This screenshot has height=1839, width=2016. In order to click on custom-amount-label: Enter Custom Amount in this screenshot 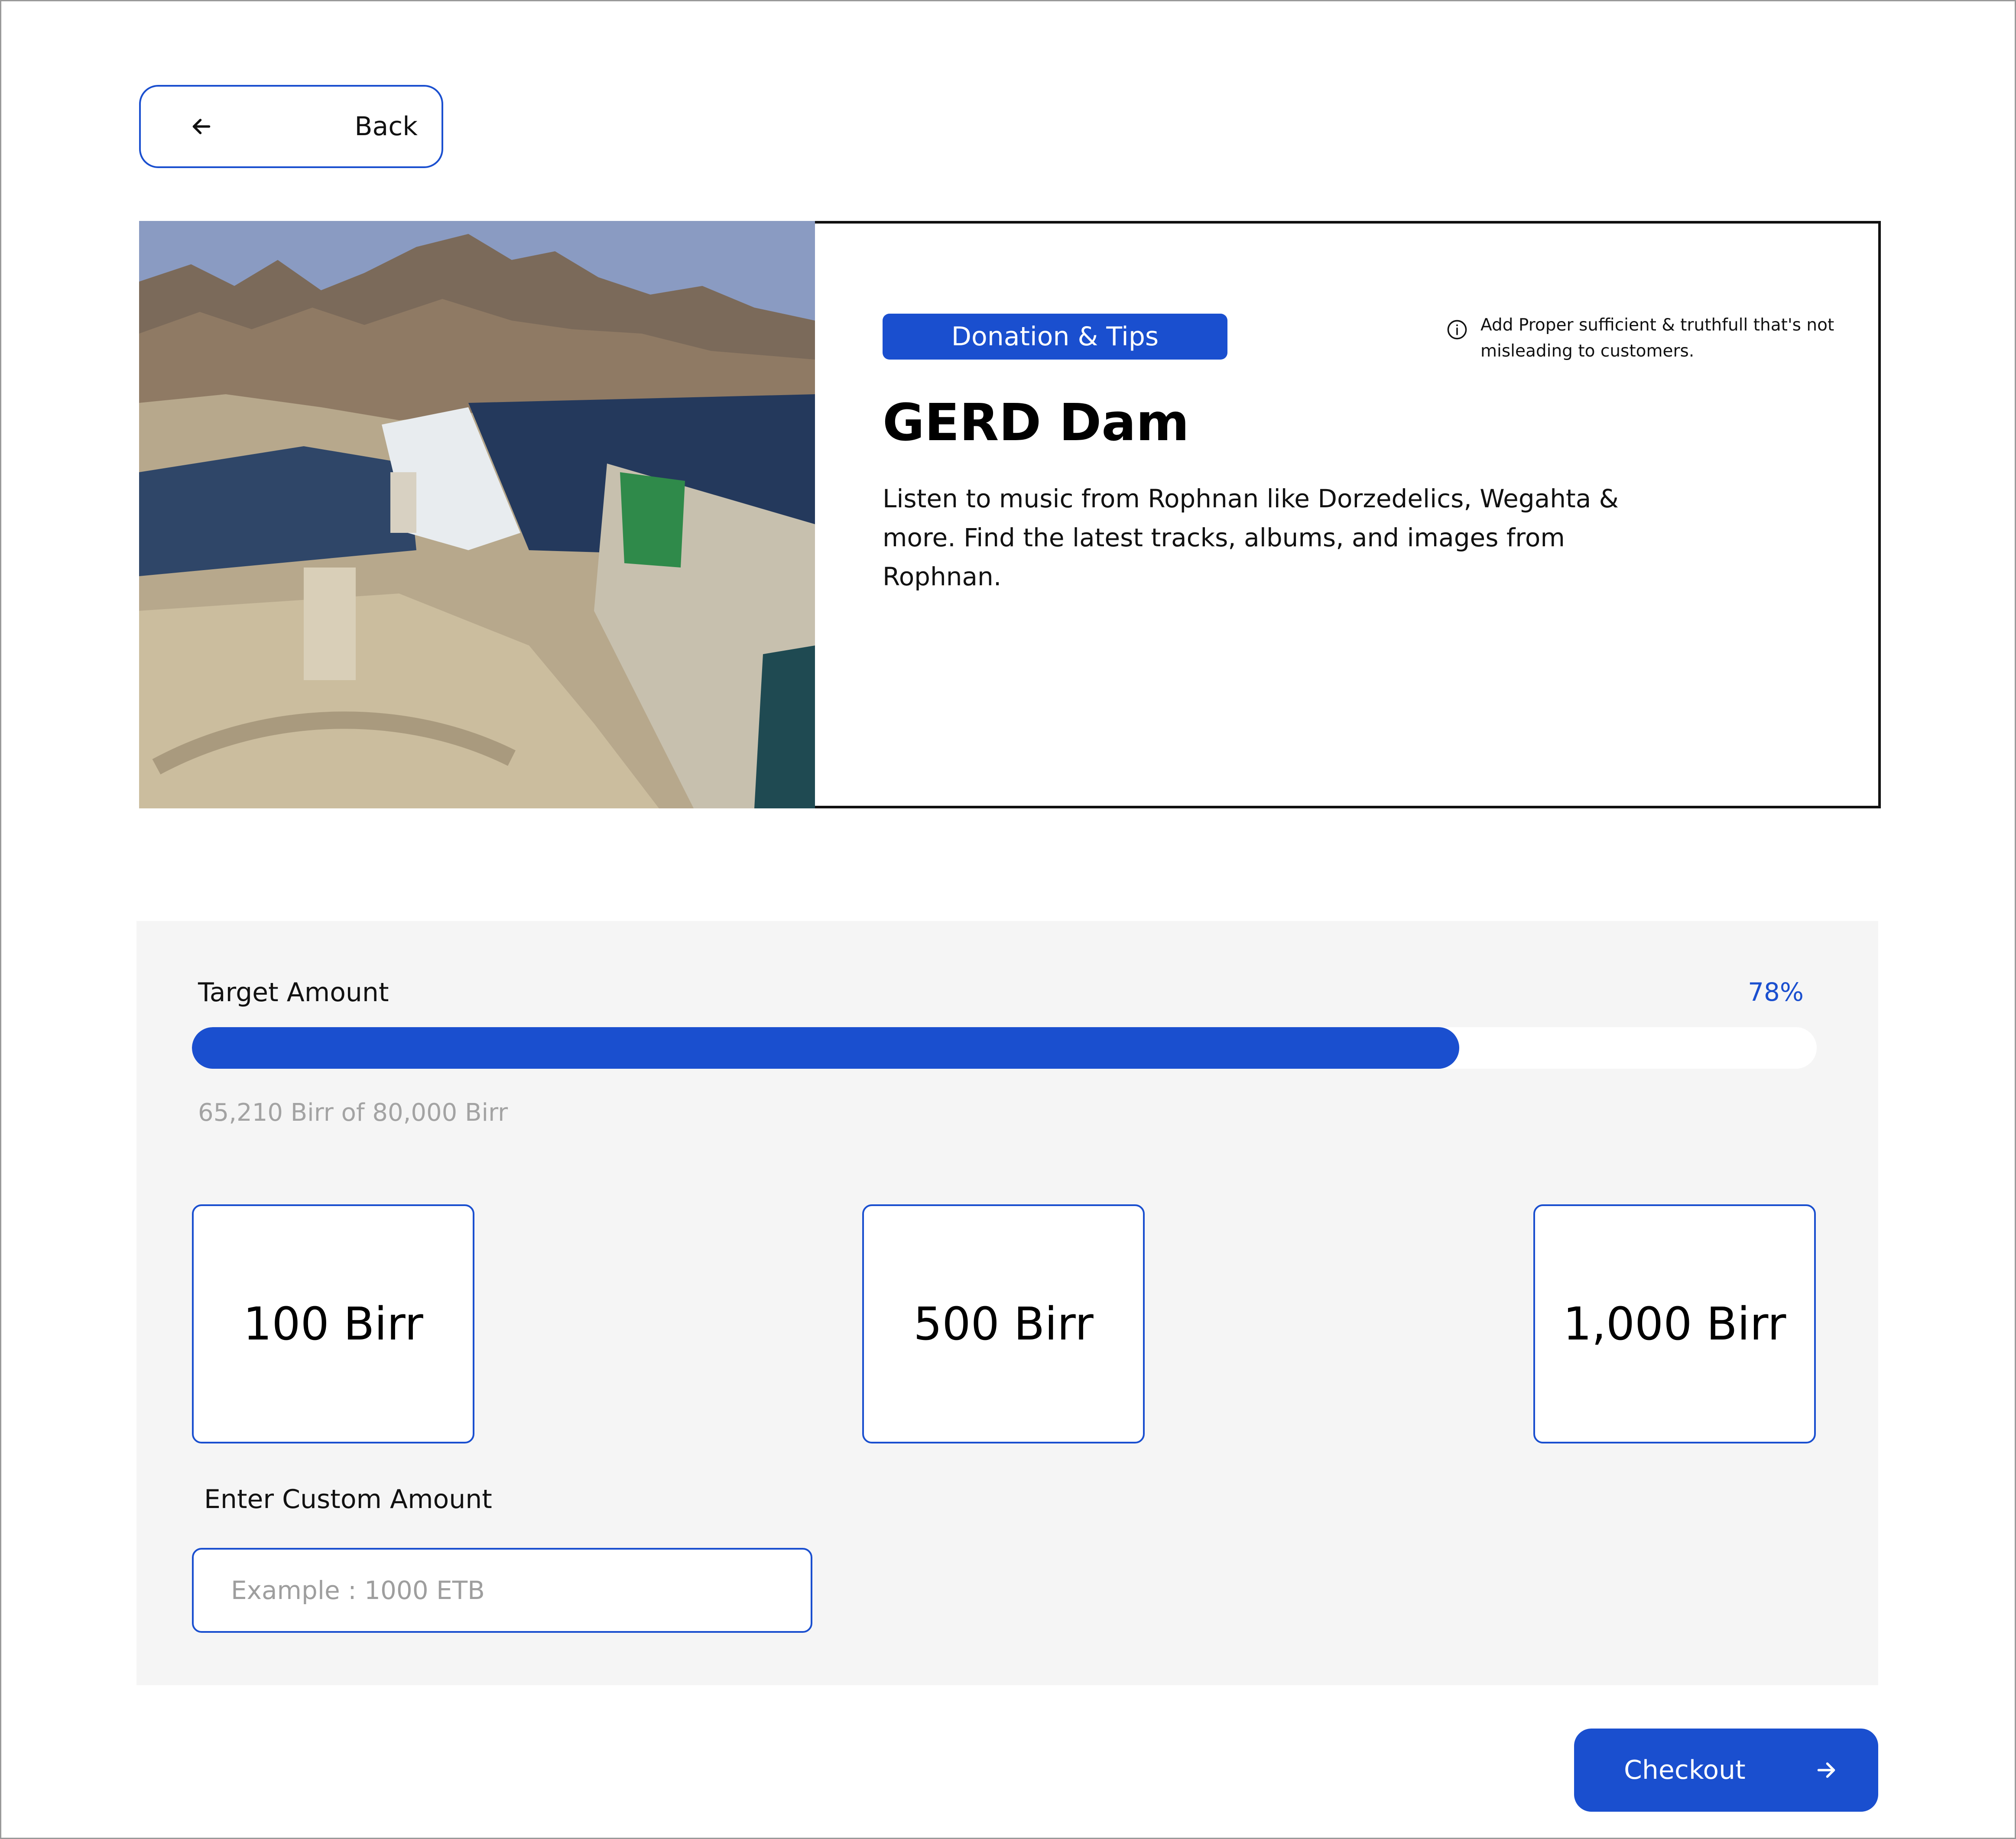, I will do `click(348, 1499)`.